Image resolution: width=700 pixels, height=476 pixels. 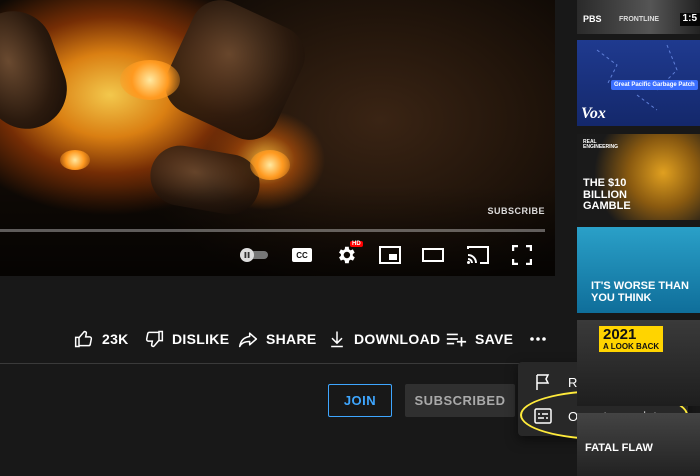 I want to click on thumbnail-title: THE $10 BILLION GAMBLE, so click(x=607, y=195).